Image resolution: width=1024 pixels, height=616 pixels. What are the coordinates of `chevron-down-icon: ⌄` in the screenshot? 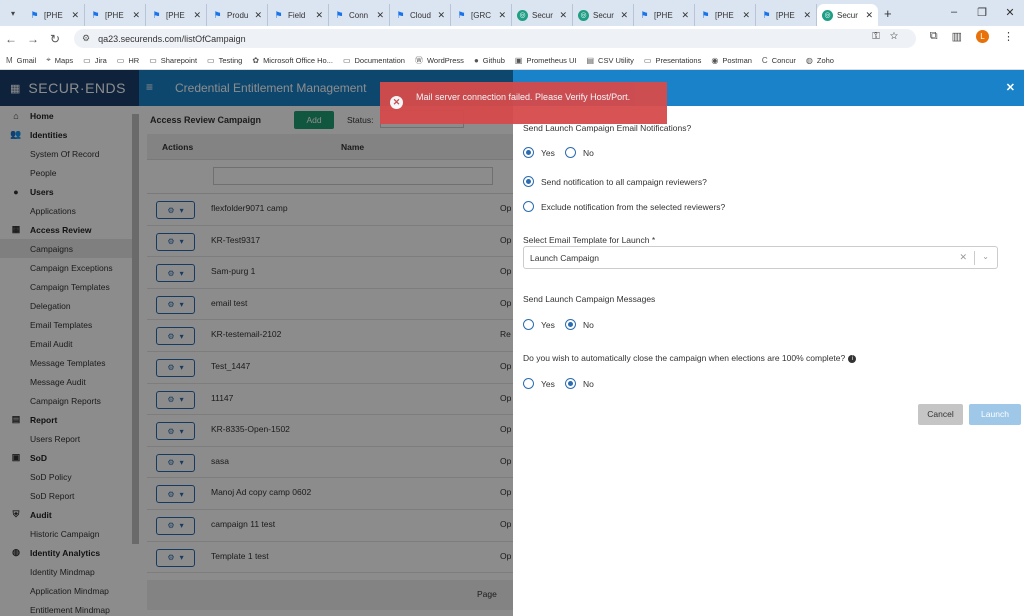 It's located at (985, 256).